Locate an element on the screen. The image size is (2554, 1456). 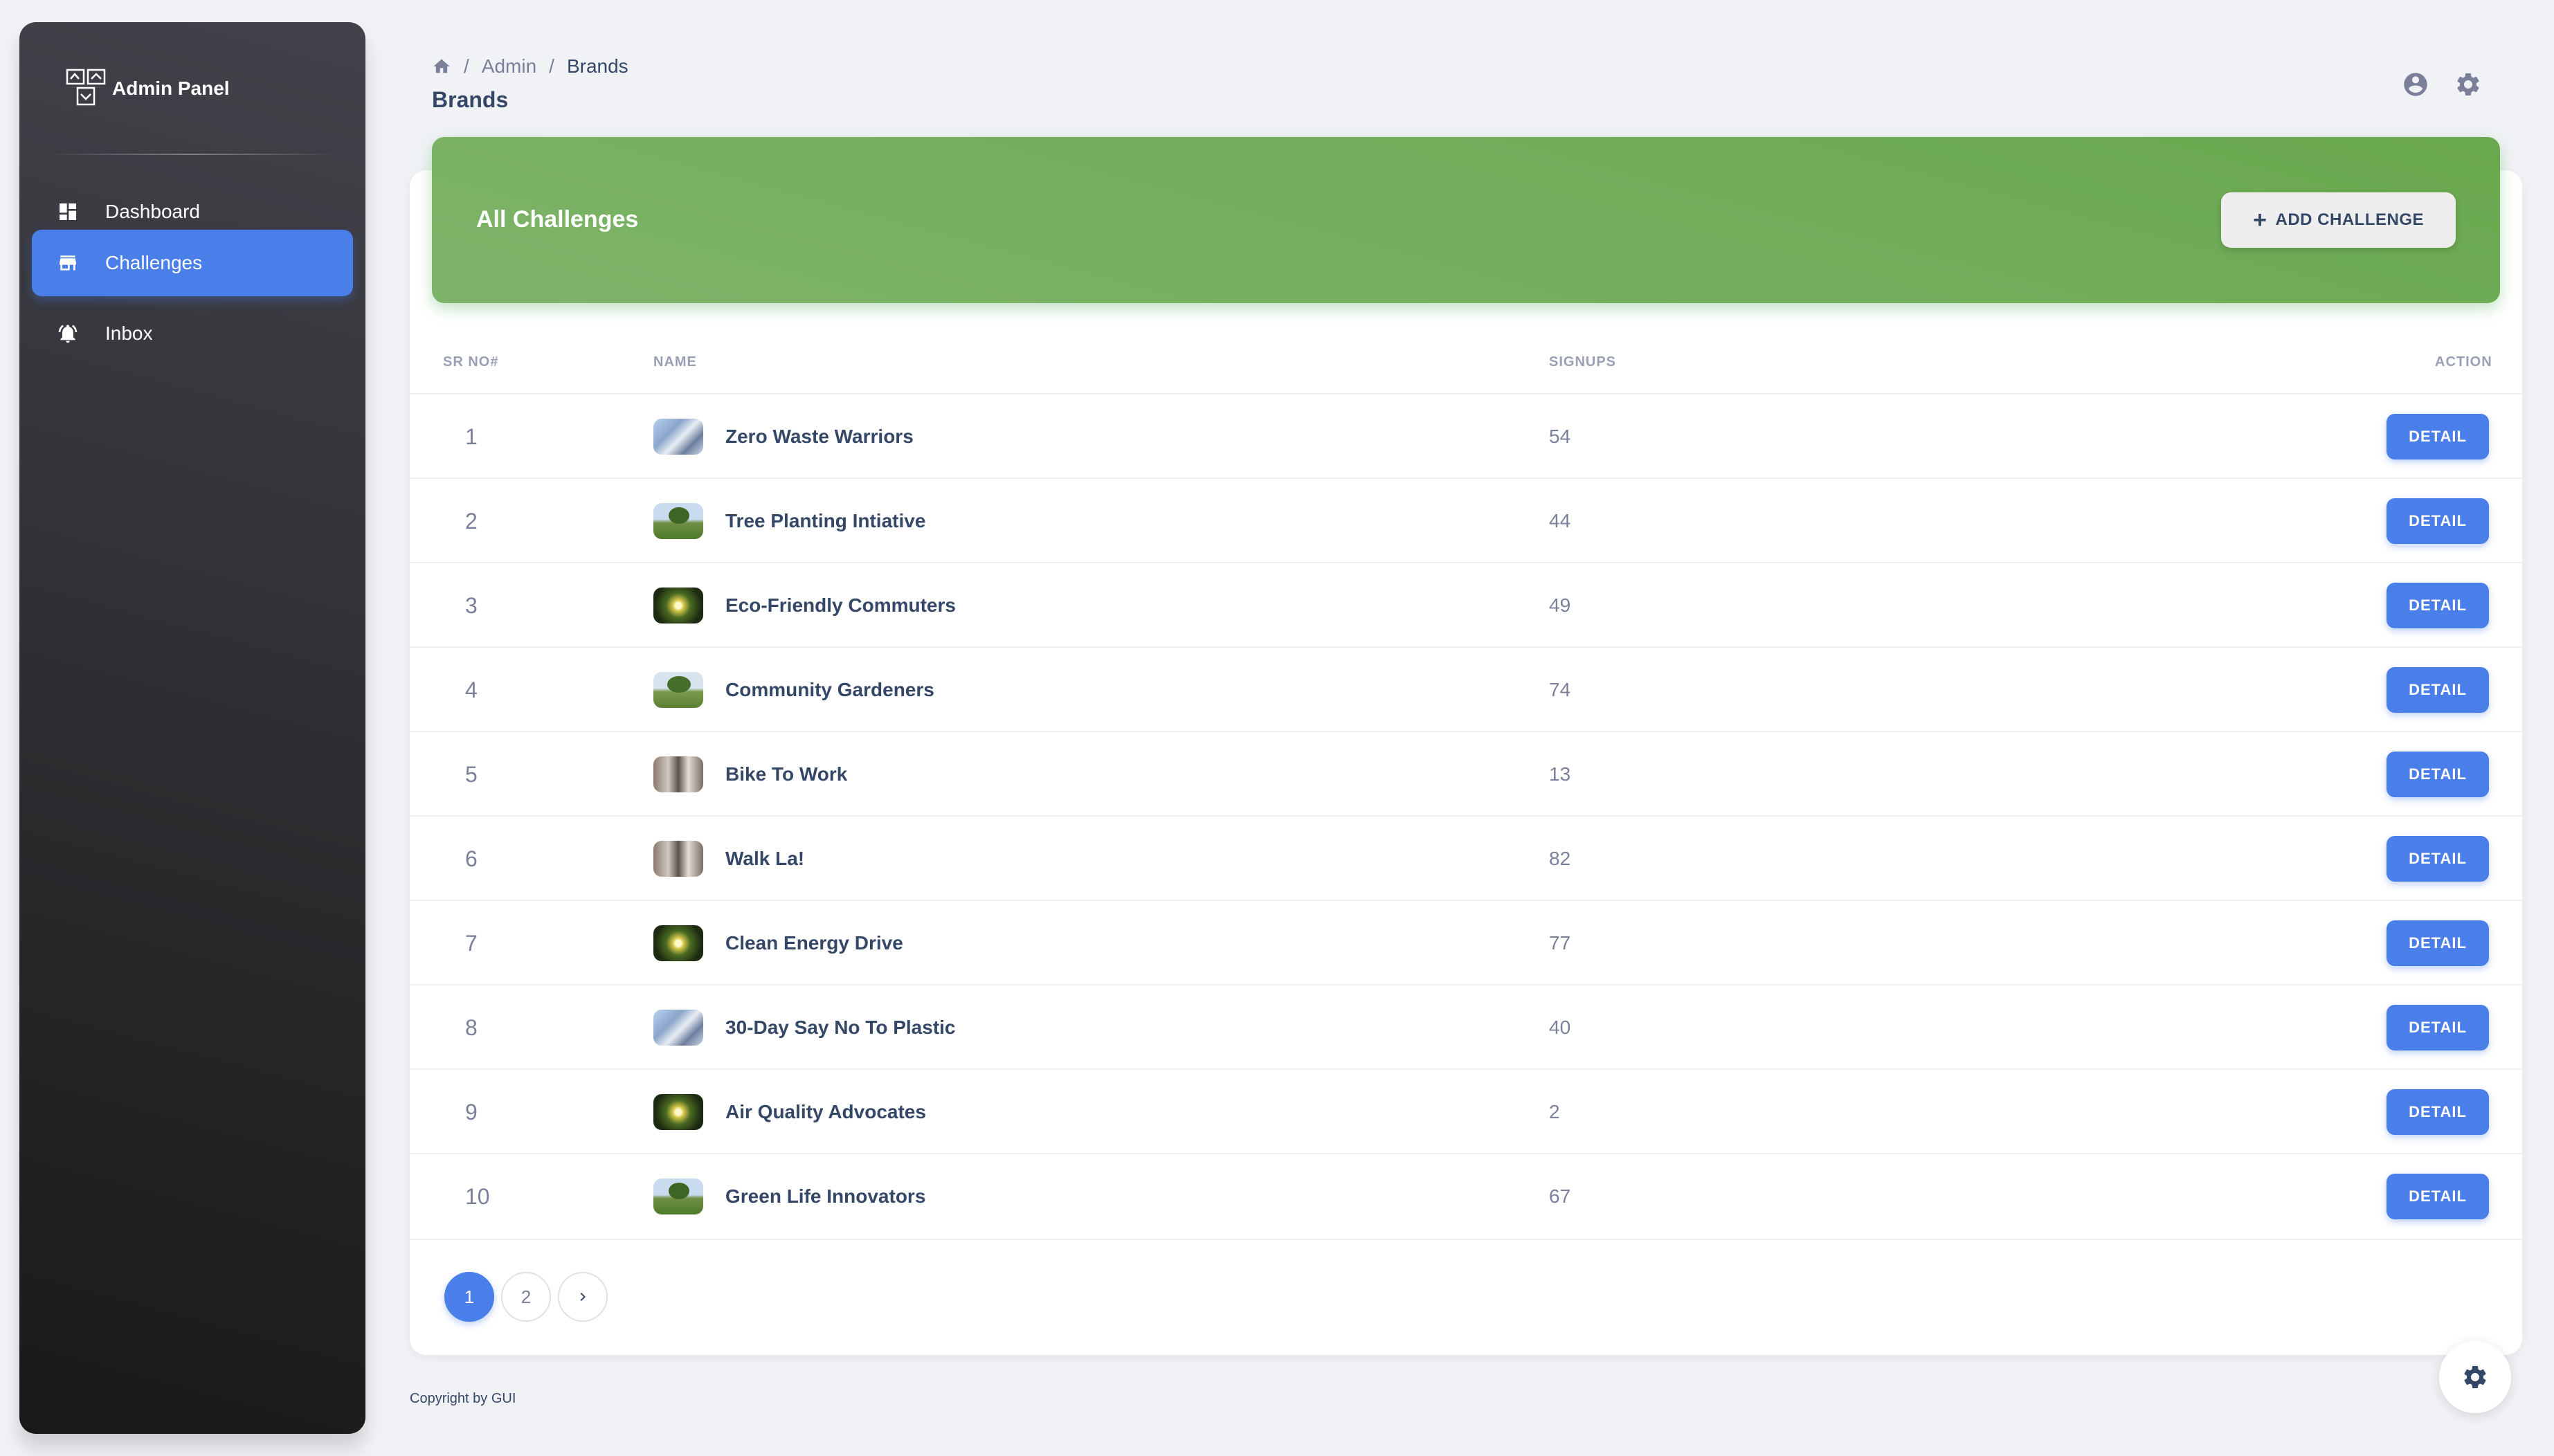
column-header-name: NAME is located at coordinates (675, 362).